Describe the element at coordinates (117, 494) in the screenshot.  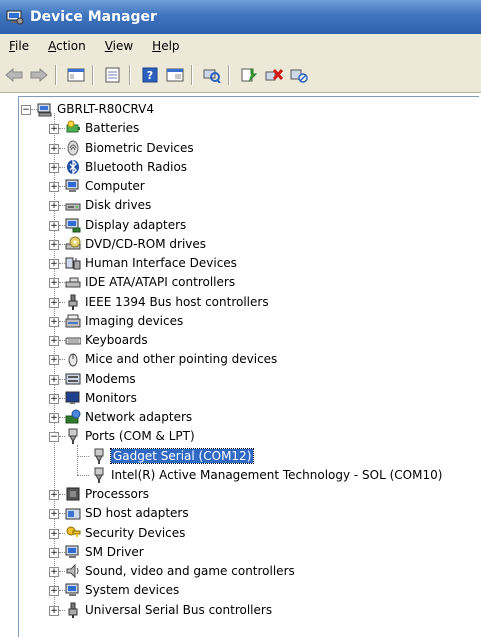
I see `category-label: Processors` at that location.